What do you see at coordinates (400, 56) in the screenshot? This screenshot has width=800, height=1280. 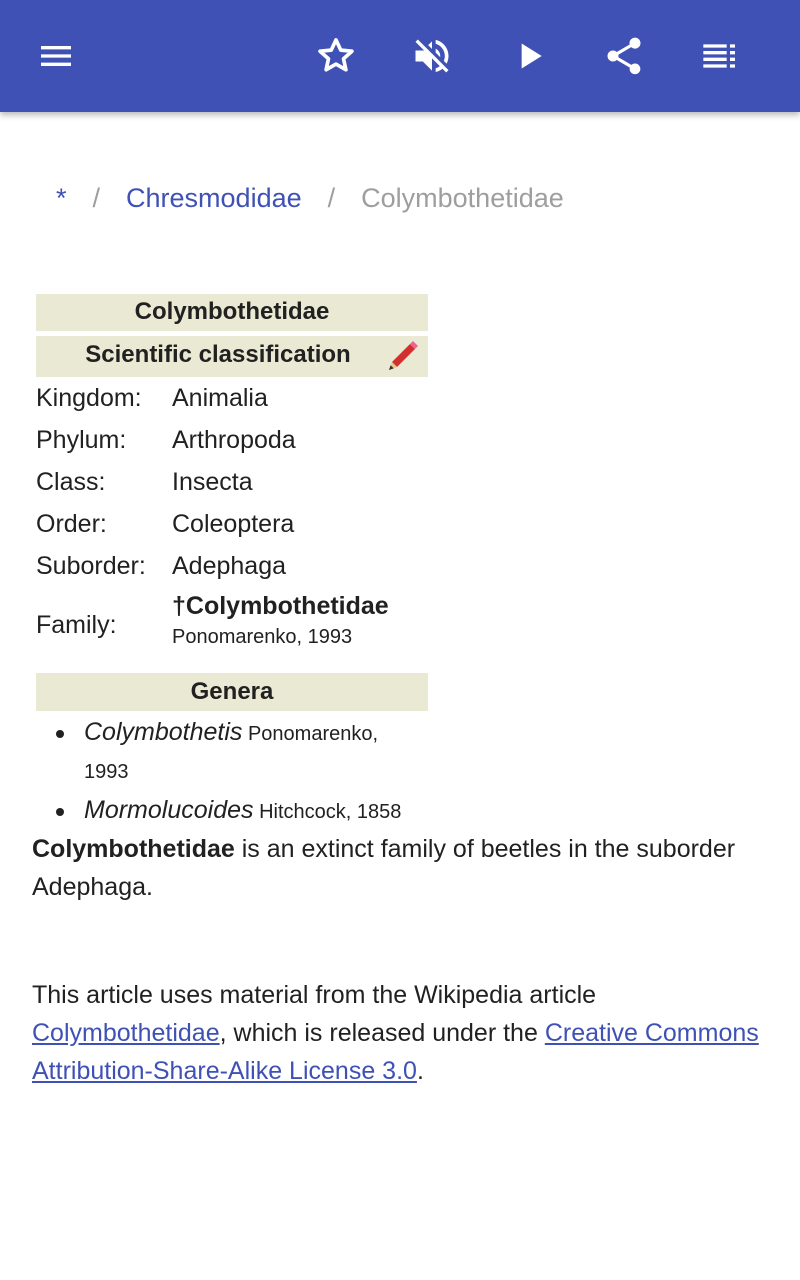 I see `app-bar` at bounding box center [400, 56].